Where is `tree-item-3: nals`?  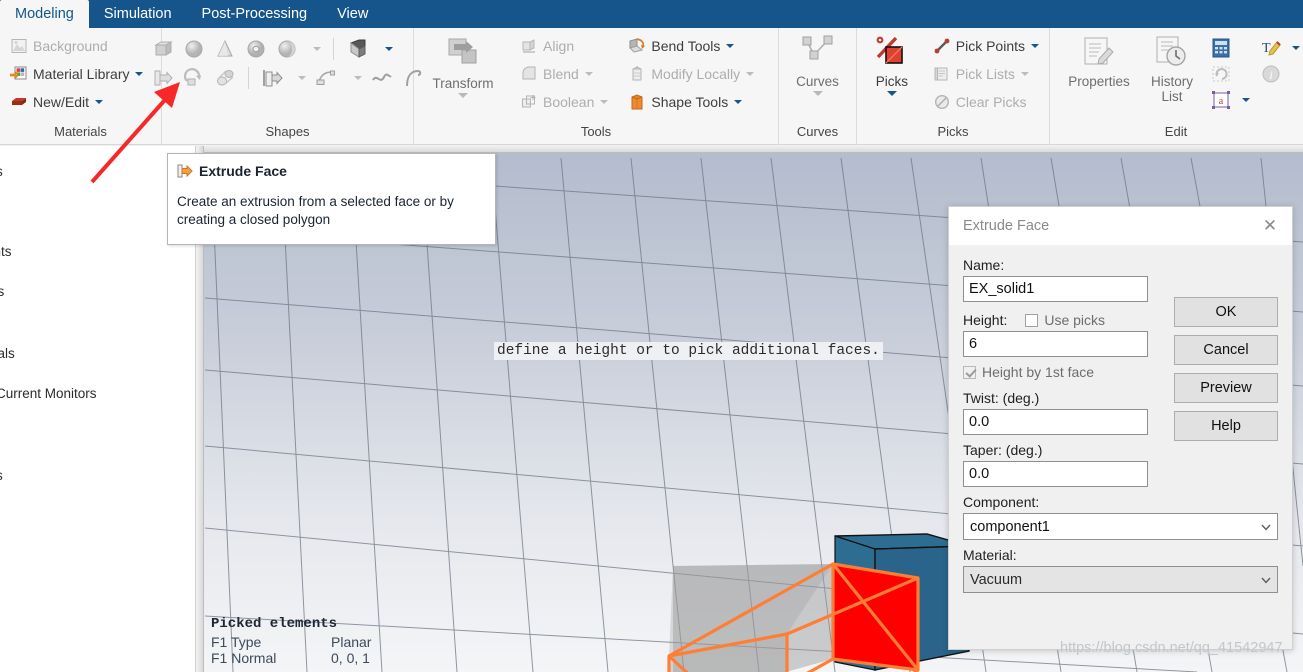 tree-item-3: nals is located at coordinates (7, 353).